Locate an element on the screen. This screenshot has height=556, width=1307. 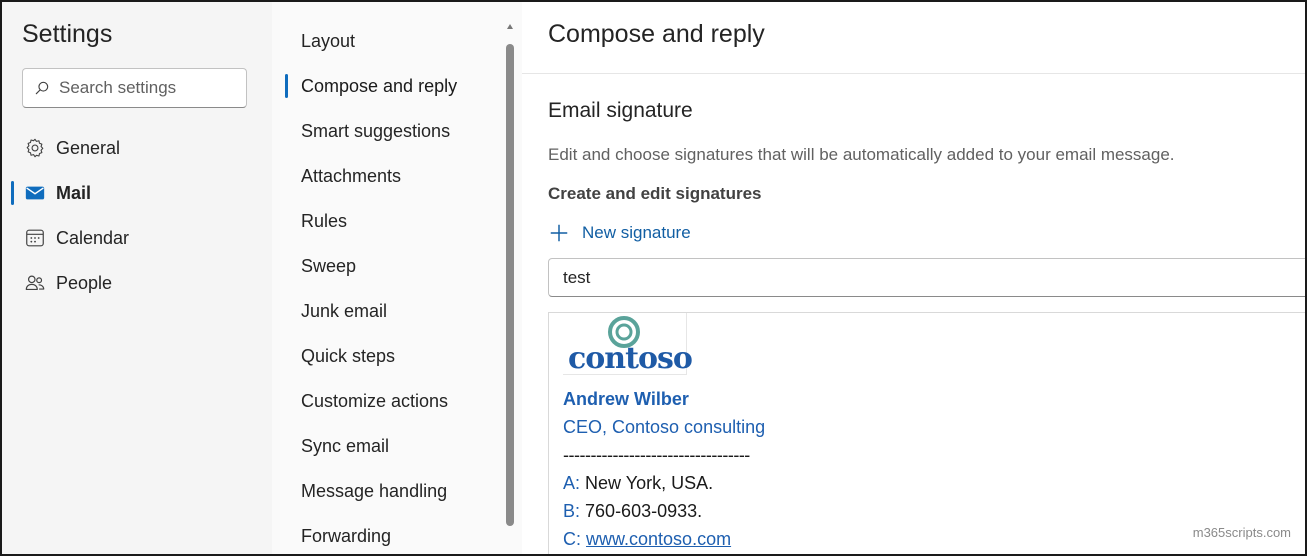
contoso-logo: contoso is located at coordinates (628, 344).